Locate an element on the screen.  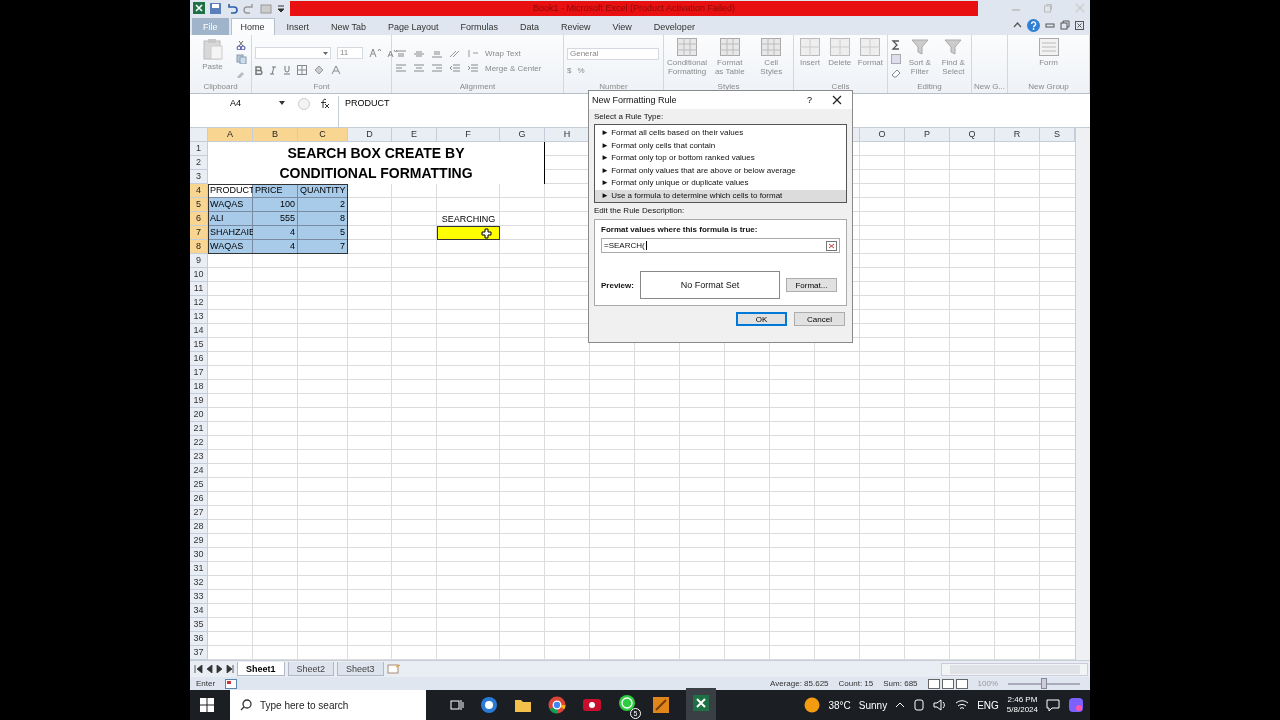
speaker-icon is located at coordinates (940, 705).